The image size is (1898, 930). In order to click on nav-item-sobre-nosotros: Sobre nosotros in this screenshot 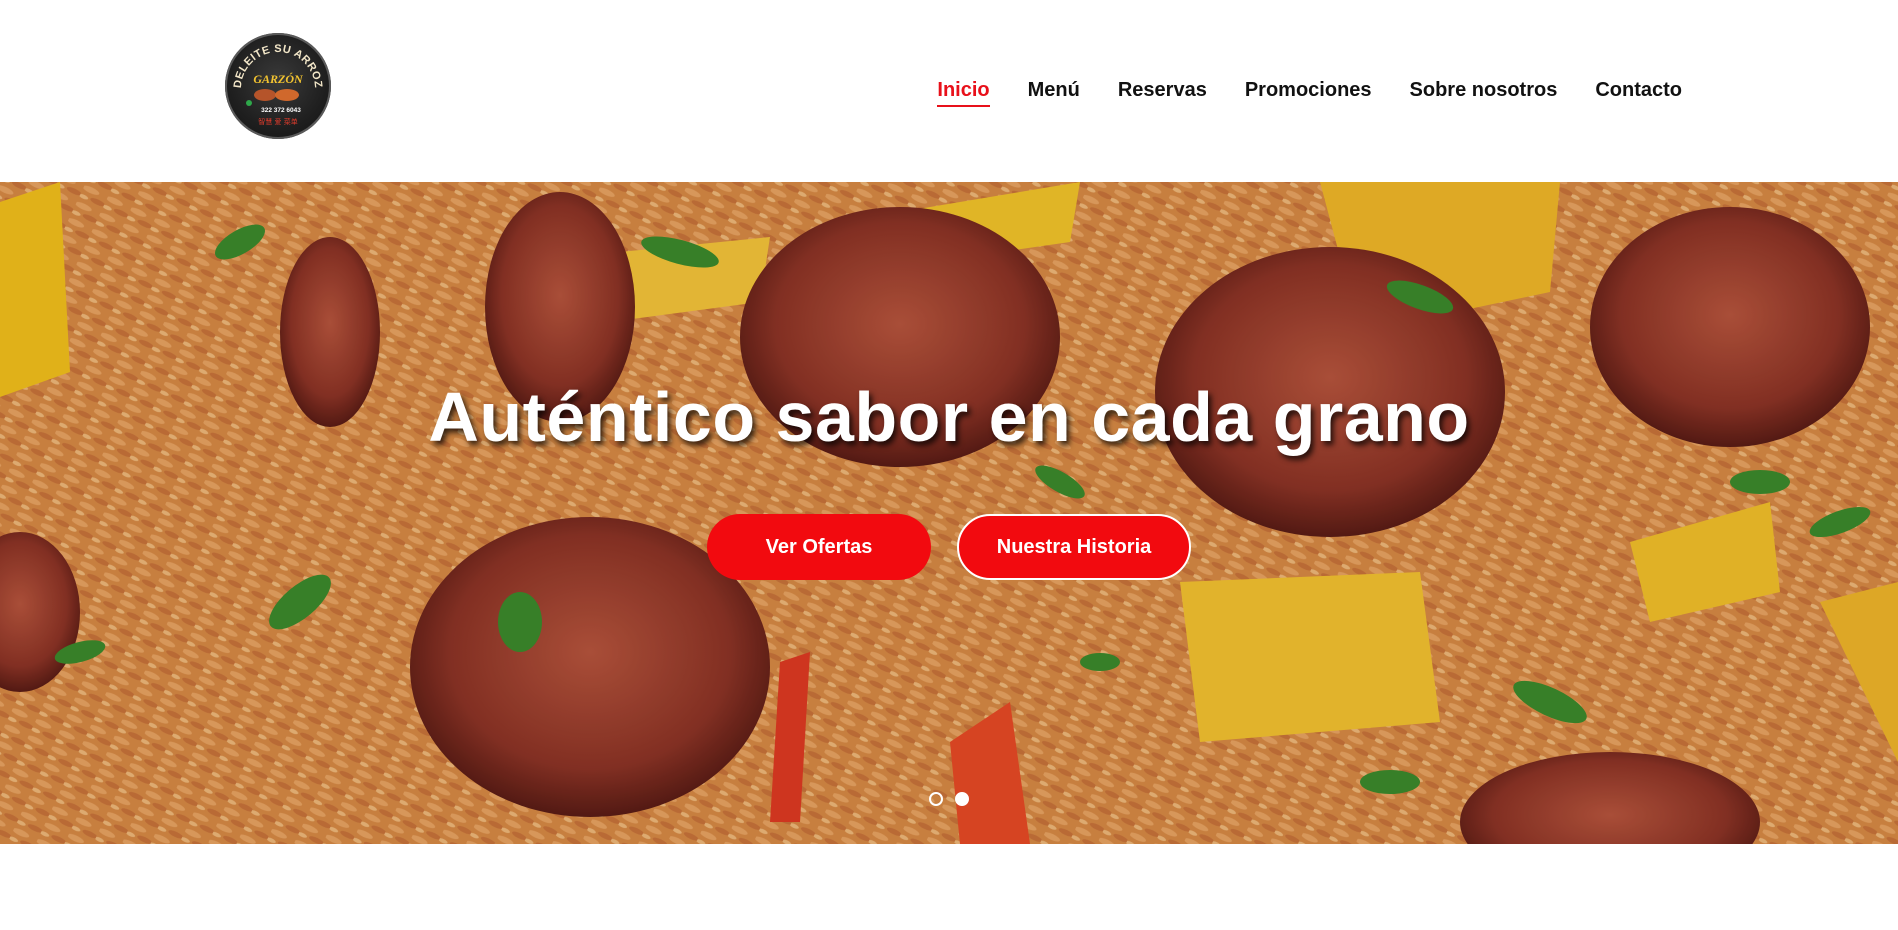, I will do `click(1484, 90)`.